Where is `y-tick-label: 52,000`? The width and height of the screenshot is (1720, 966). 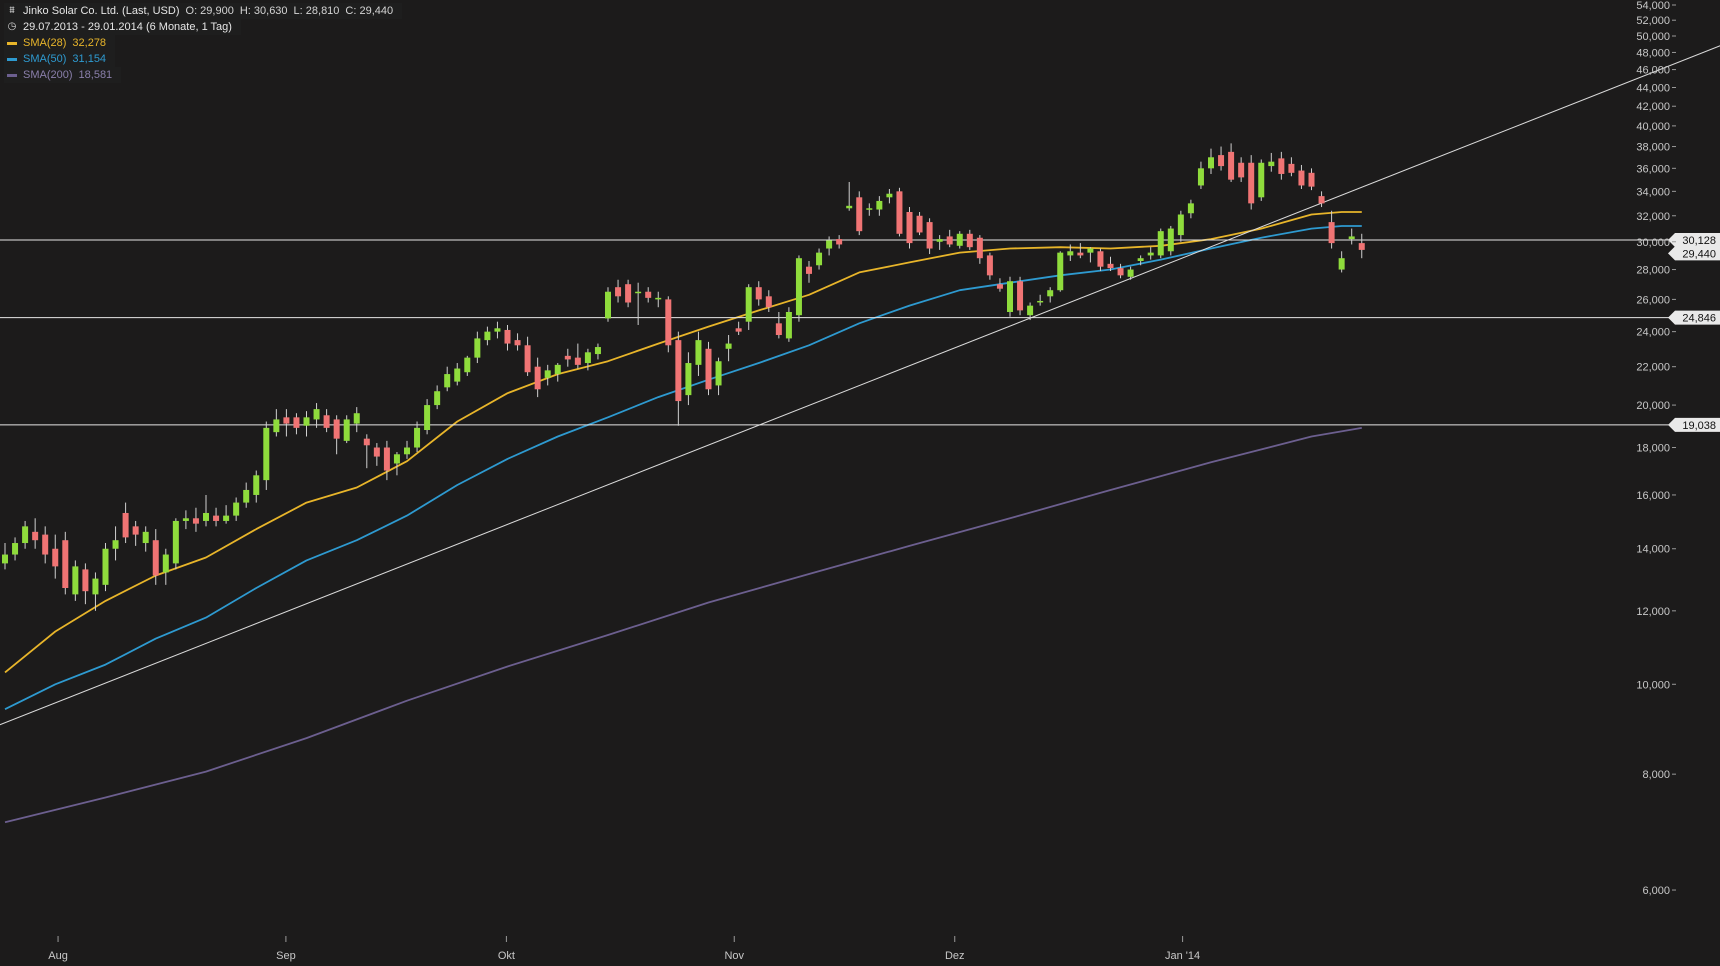
y-tick-label: 52,000 is located at coordinates (1653, 21).